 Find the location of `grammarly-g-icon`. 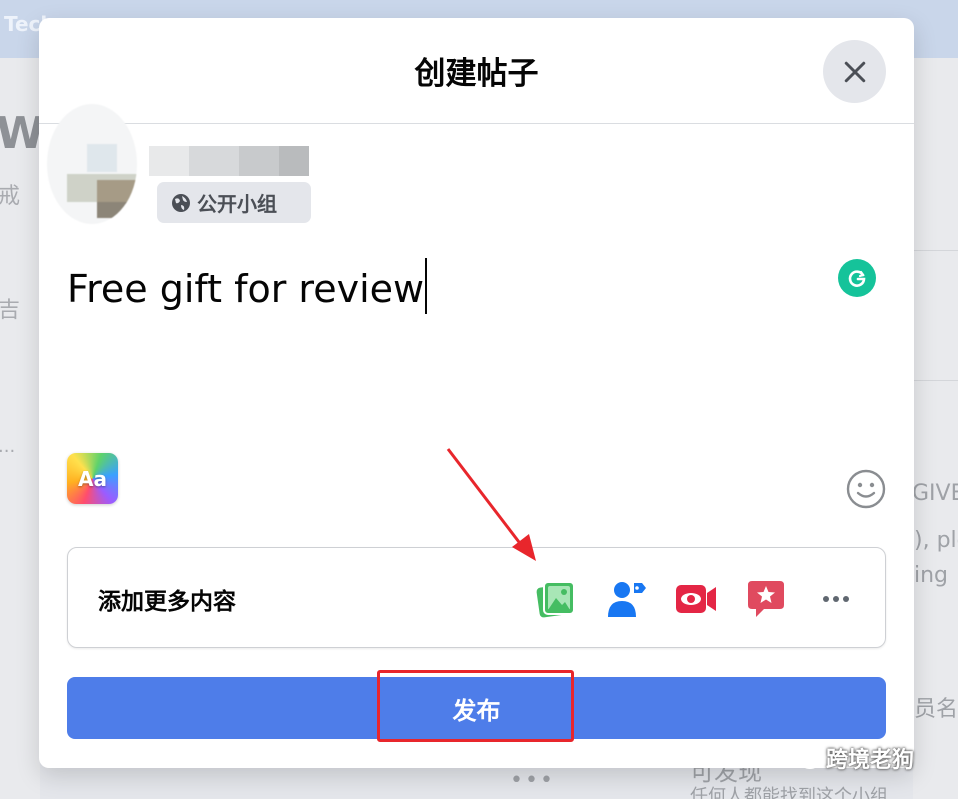

grammarly-g-icon is located at coordinates (857, 278).